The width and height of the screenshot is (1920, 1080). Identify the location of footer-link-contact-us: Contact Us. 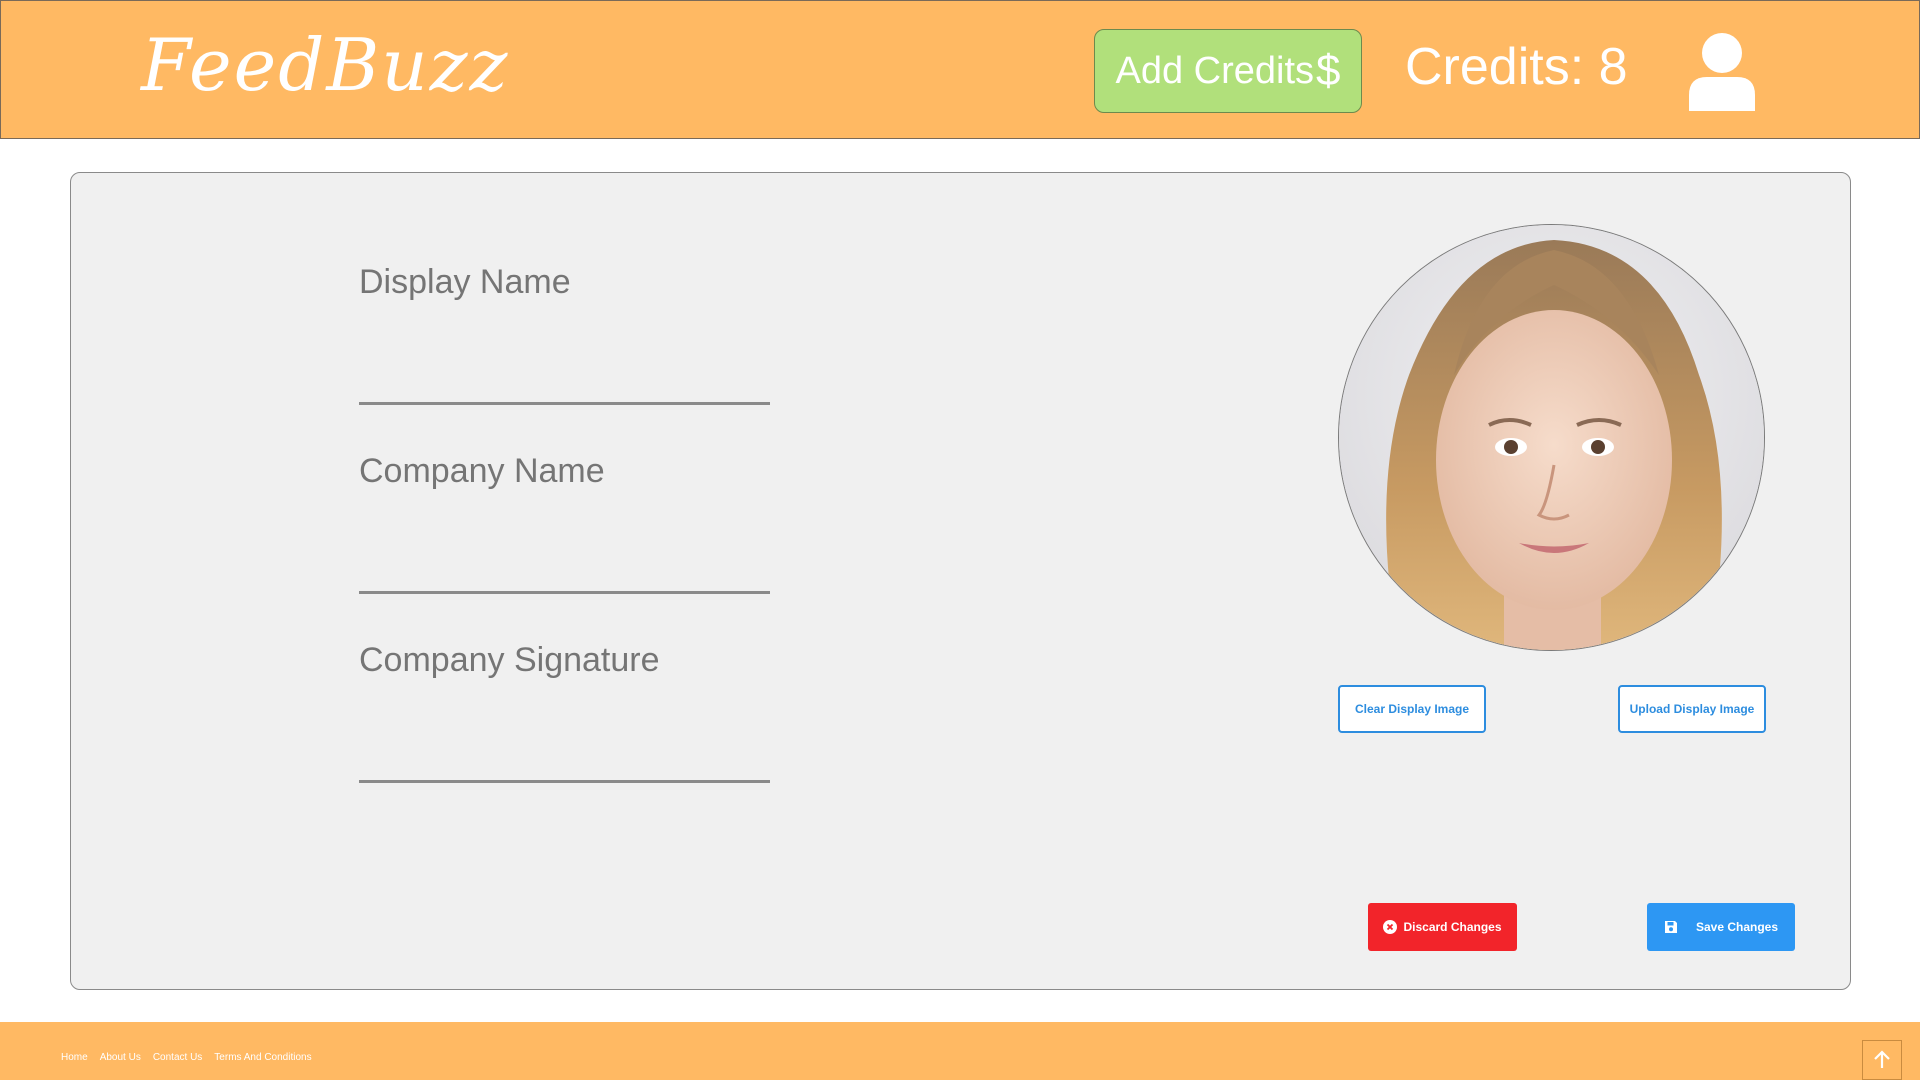
(177, 1057).